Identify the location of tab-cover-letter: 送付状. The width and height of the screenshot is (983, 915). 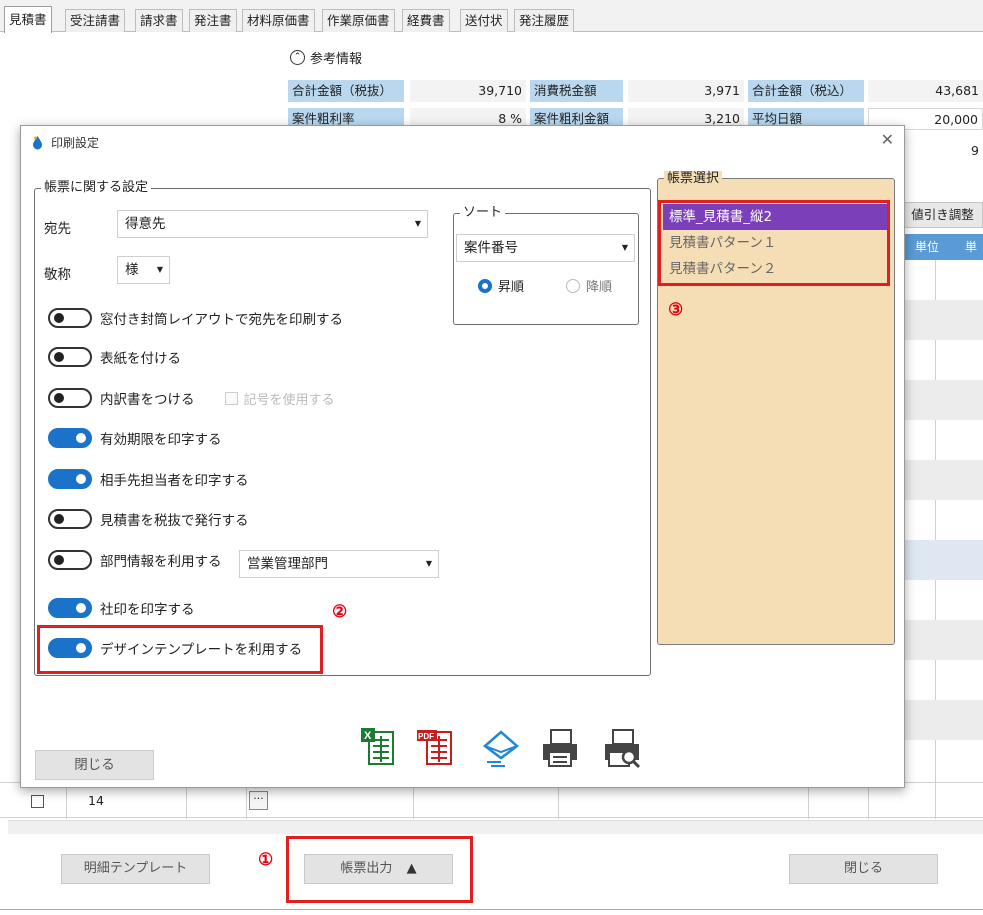
(484, 20).